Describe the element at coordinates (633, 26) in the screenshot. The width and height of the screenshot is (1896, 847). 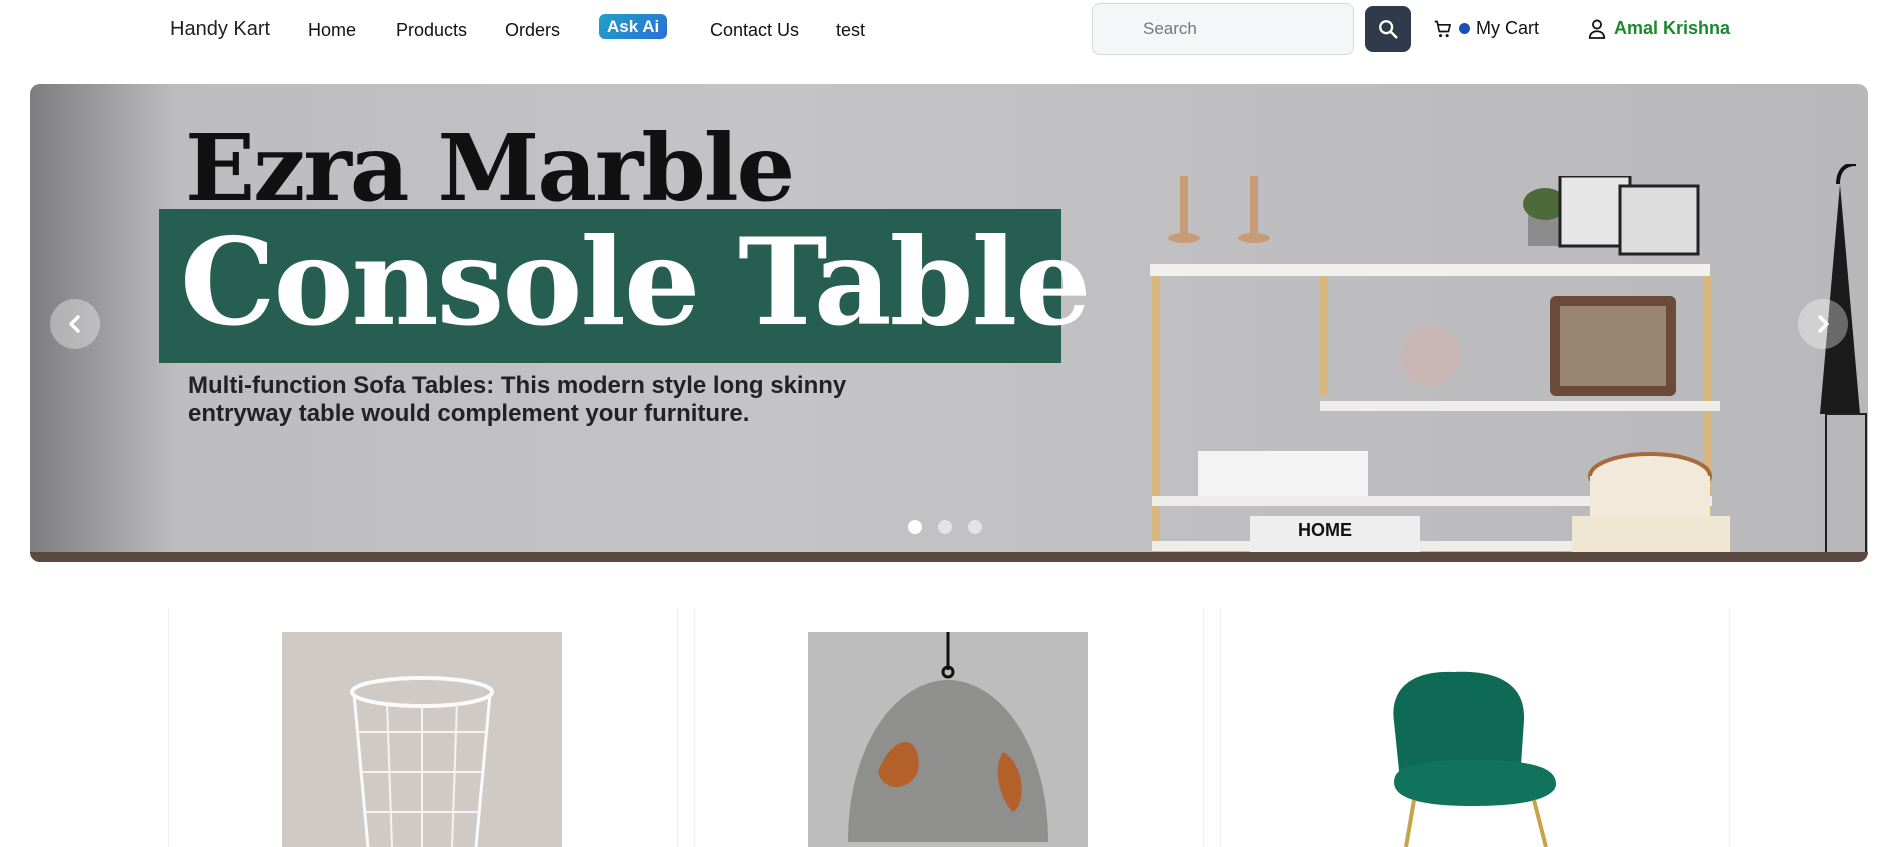
I see `ask-ai-button: Ask Ai` at that location.